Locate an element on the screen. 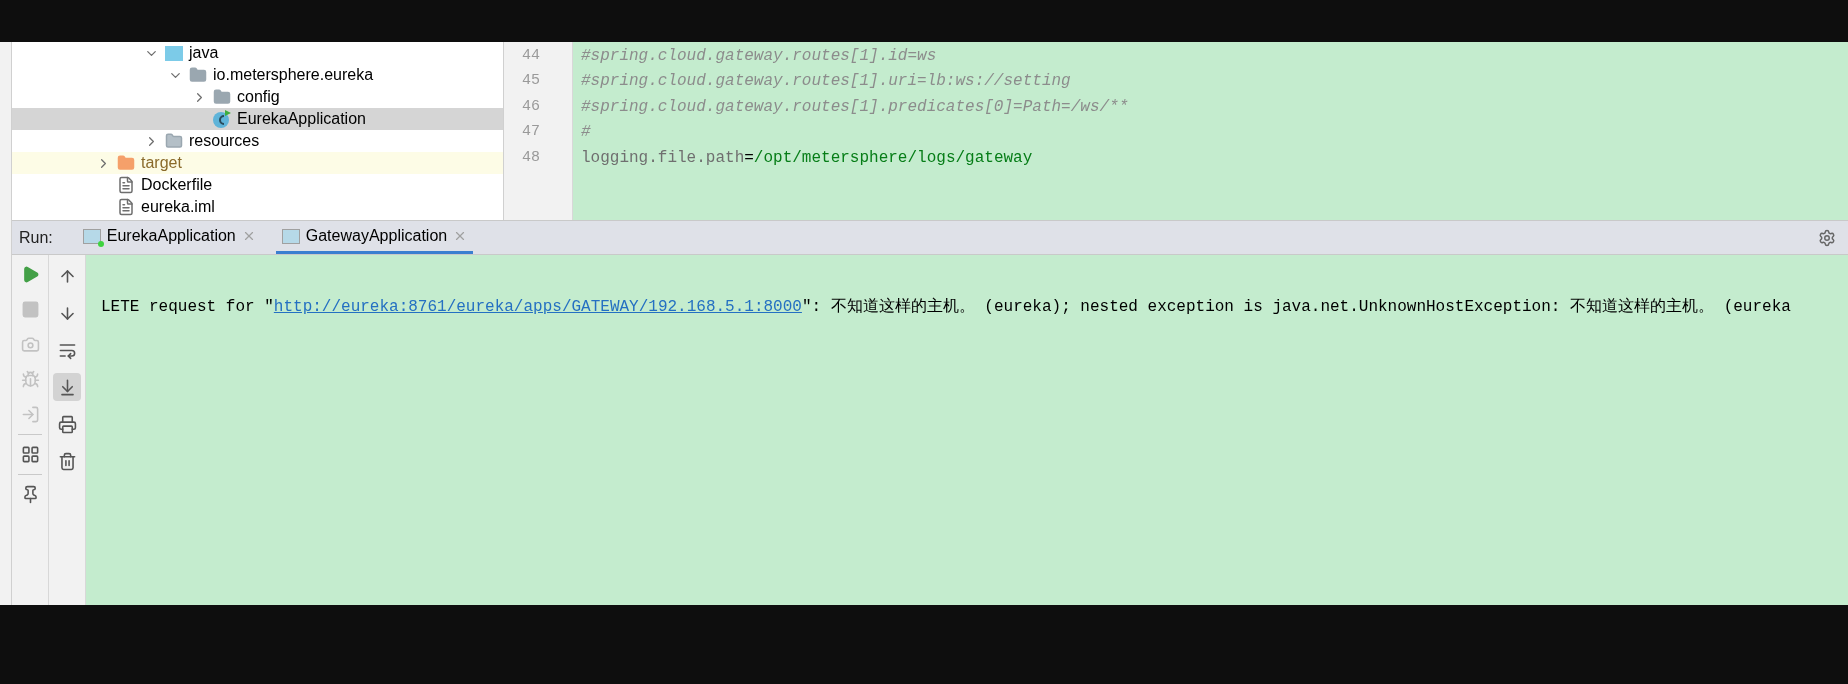 The image size is (1848, 684). tree-label: Dockerfile is located at coordinates (177, 185).